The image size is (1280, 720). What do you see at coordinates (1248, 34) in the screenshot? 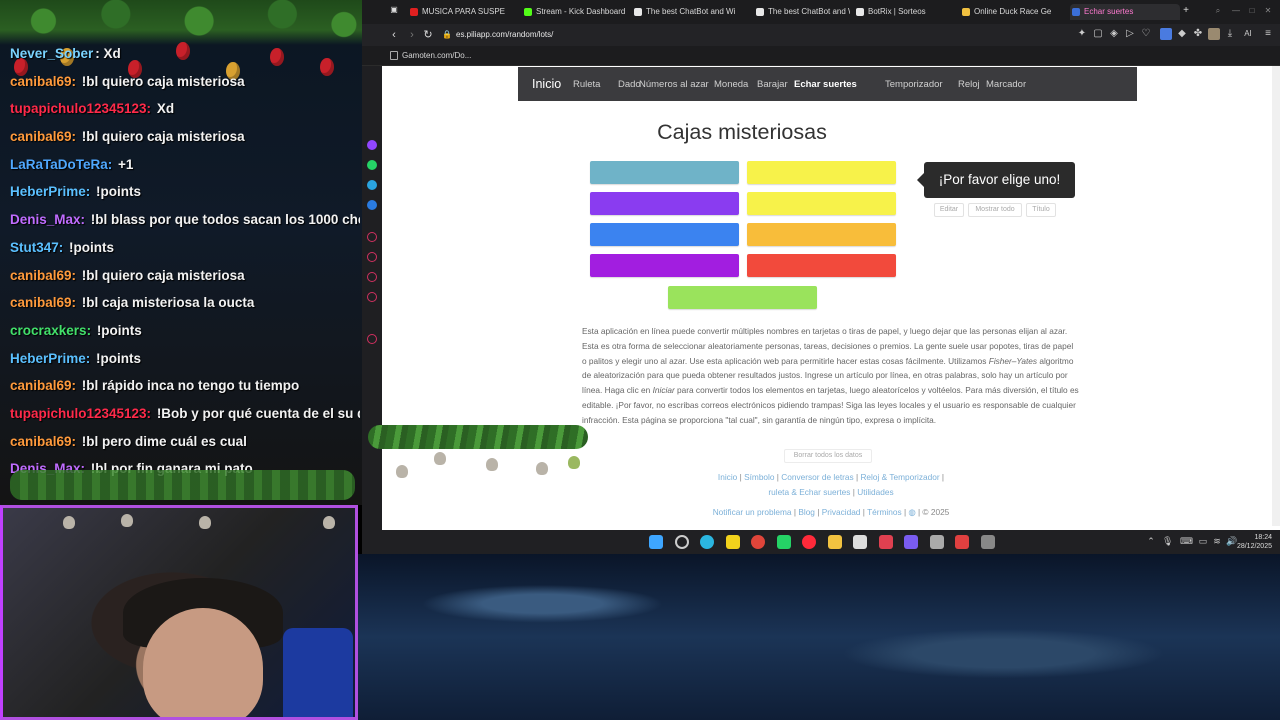
I see `ai-icon: AI` at bounding box center [1248, 34].